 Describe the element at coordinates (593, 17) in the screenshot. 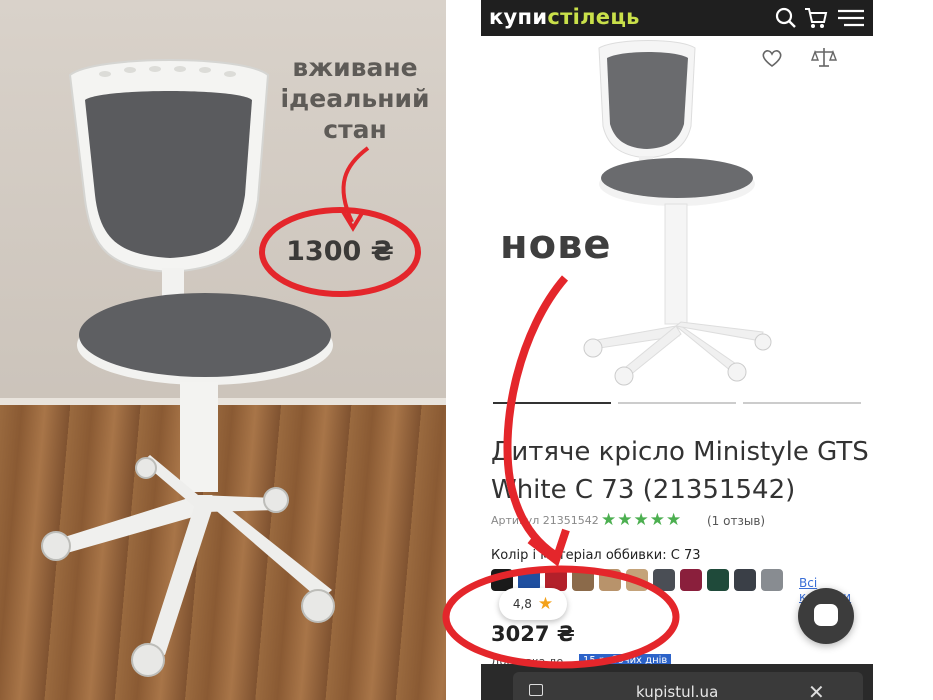

I see `logo-part2: стілець` at that location.